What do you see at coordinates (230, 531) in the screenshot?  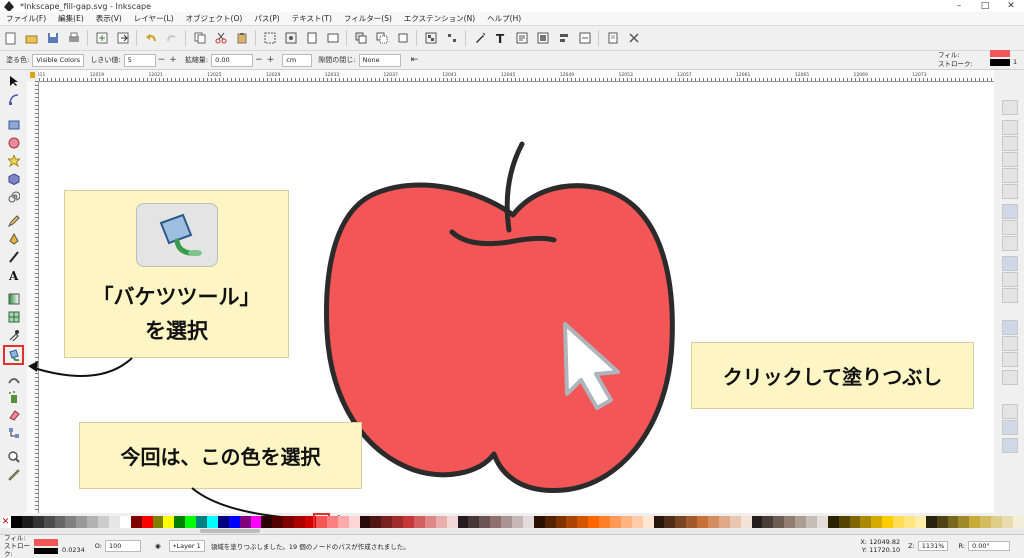 I see `palette-scroll-thumb` at bounding box center [230, 531].